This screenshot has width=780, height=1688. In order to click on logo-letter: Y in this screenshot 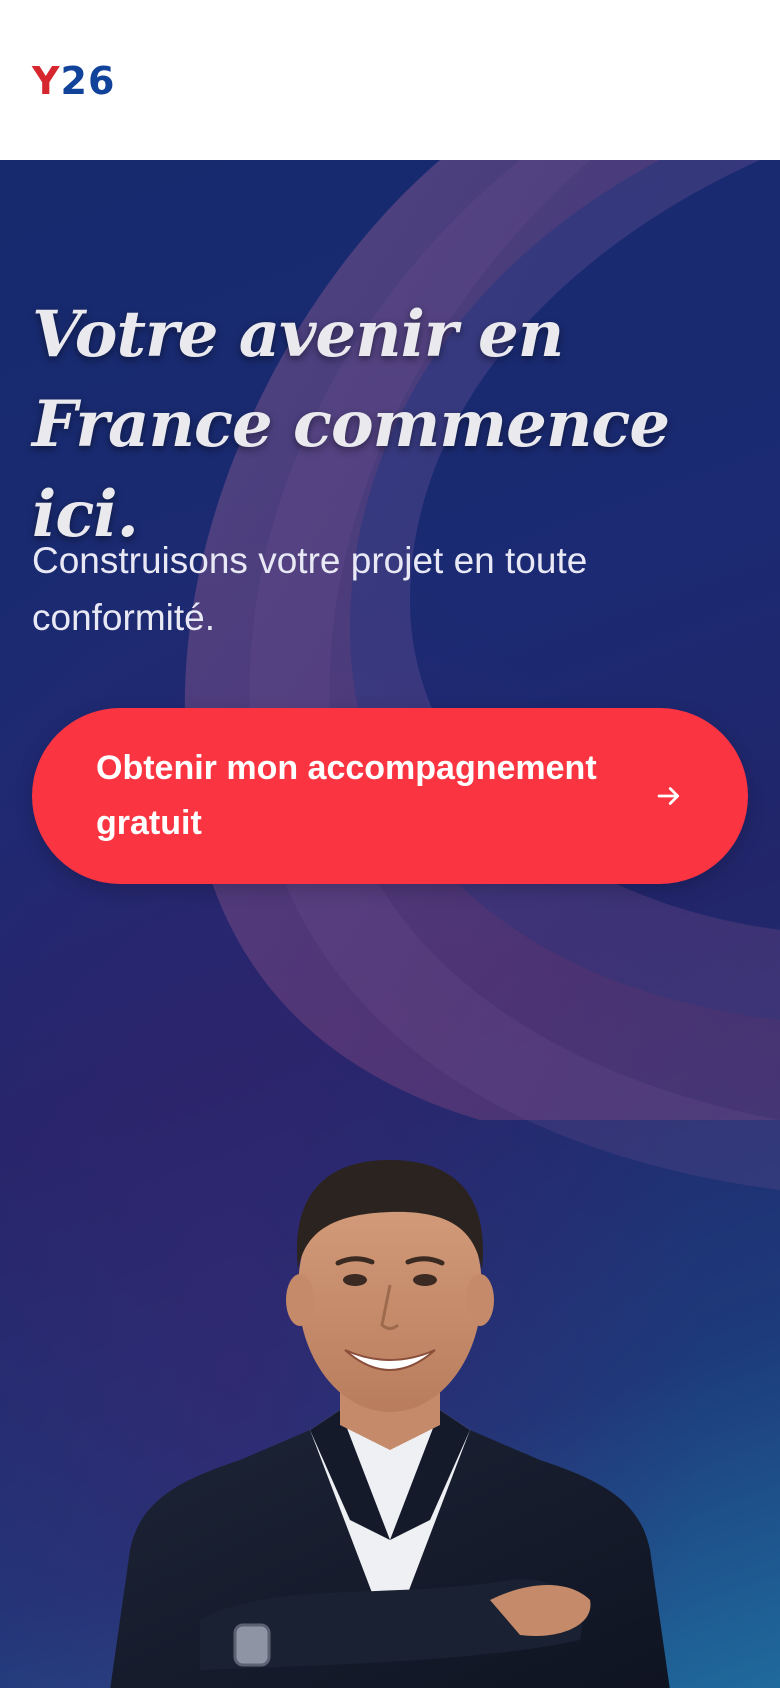, I will do `click(46, 81)`.